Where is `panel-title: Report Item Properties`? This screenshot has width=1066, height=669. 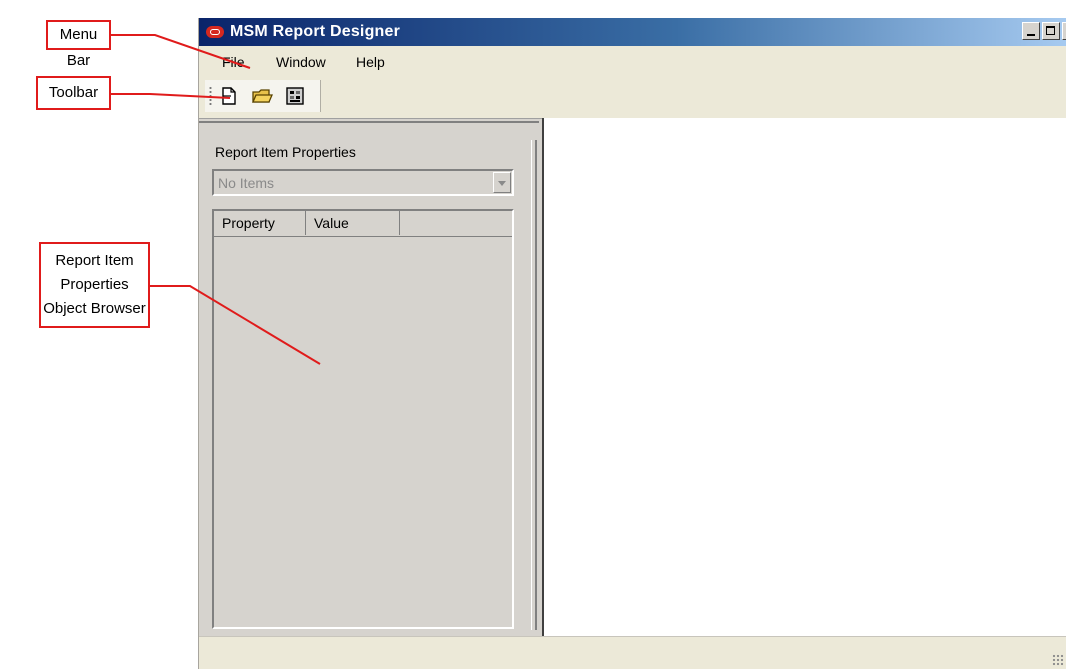 panel-title: Report Item Properties is located at coordinates (285, 152).